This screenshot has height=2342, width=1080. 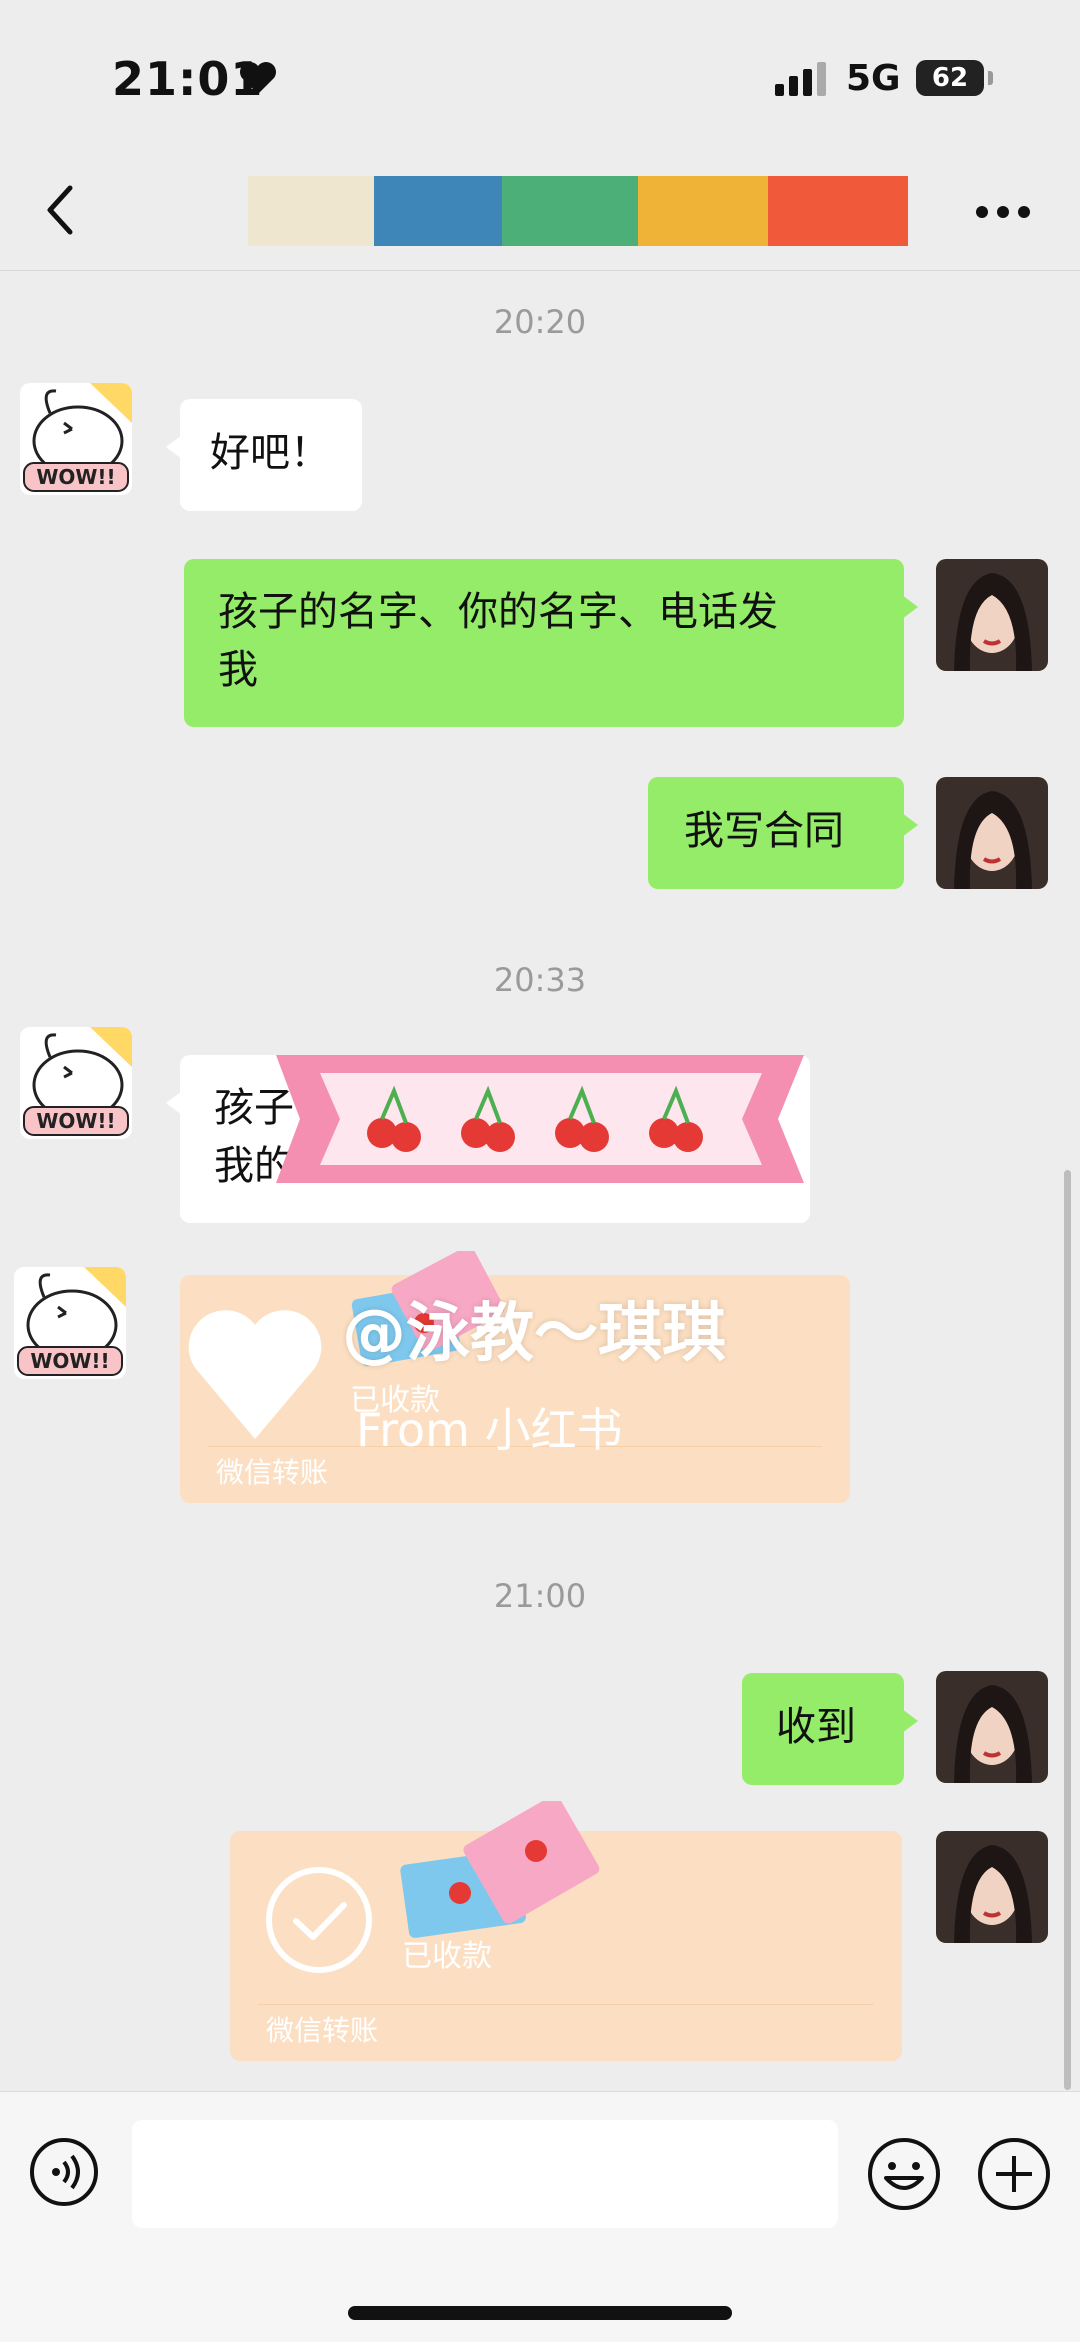 What do you see at coordinates (540, 75) in the screenshot?
I see `status-bar: 21:01 5G 62` at bounding box center [540, 75].